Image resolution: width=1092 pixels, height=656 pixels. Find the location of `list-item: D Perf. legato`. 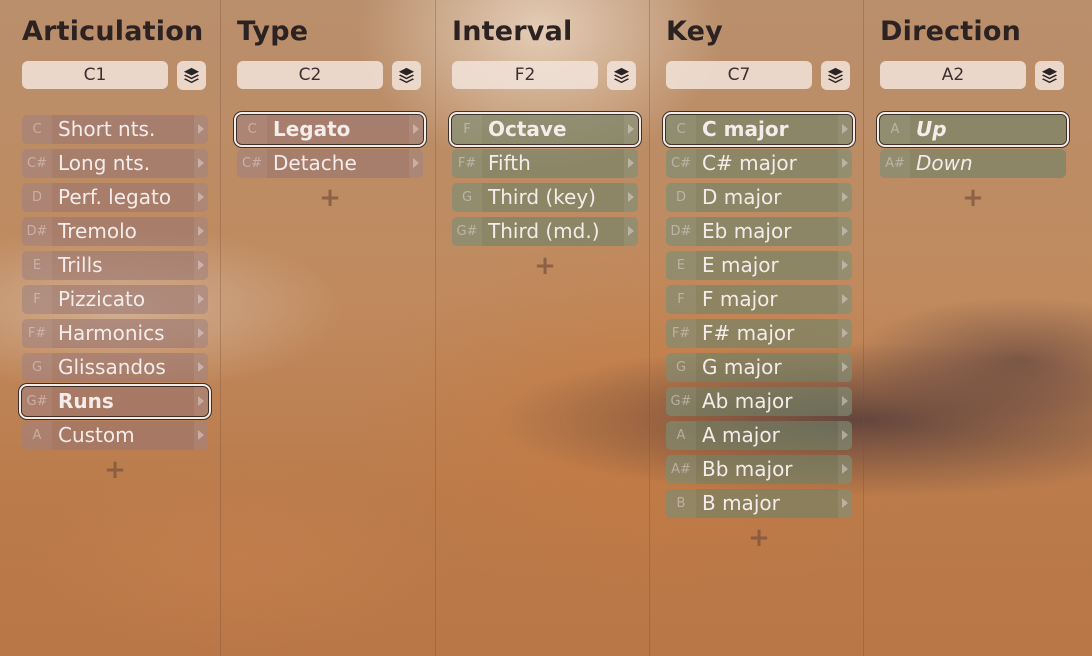

list-item: D Perf. legato is located at coordinates (115, 197).